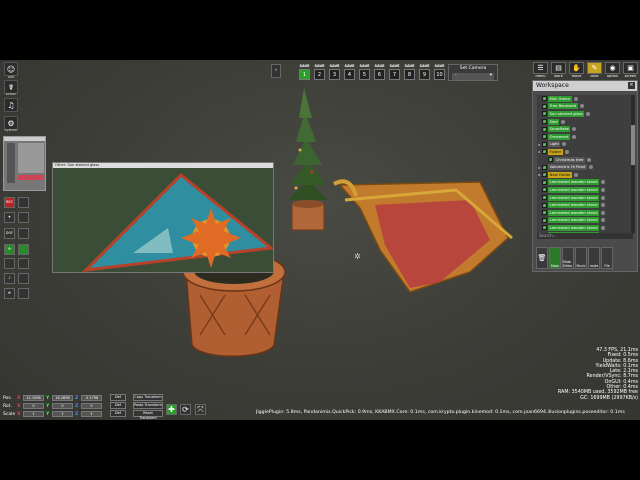 This screenshot has height=480, width=640. Describe the element at coordinates (118, 413) in the screenshot. I see `scale-default-button: Def` at that location.